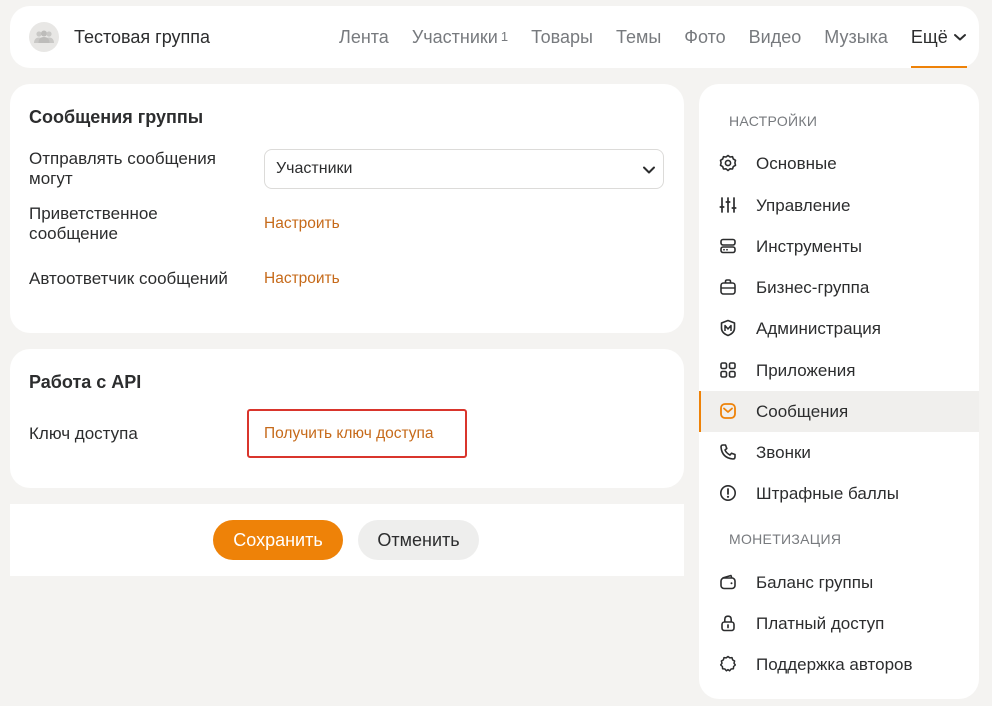  Describe the element at coordinates (83, 433) in the screenshot. I see `access-key-label: Ключ доступа` at that location.